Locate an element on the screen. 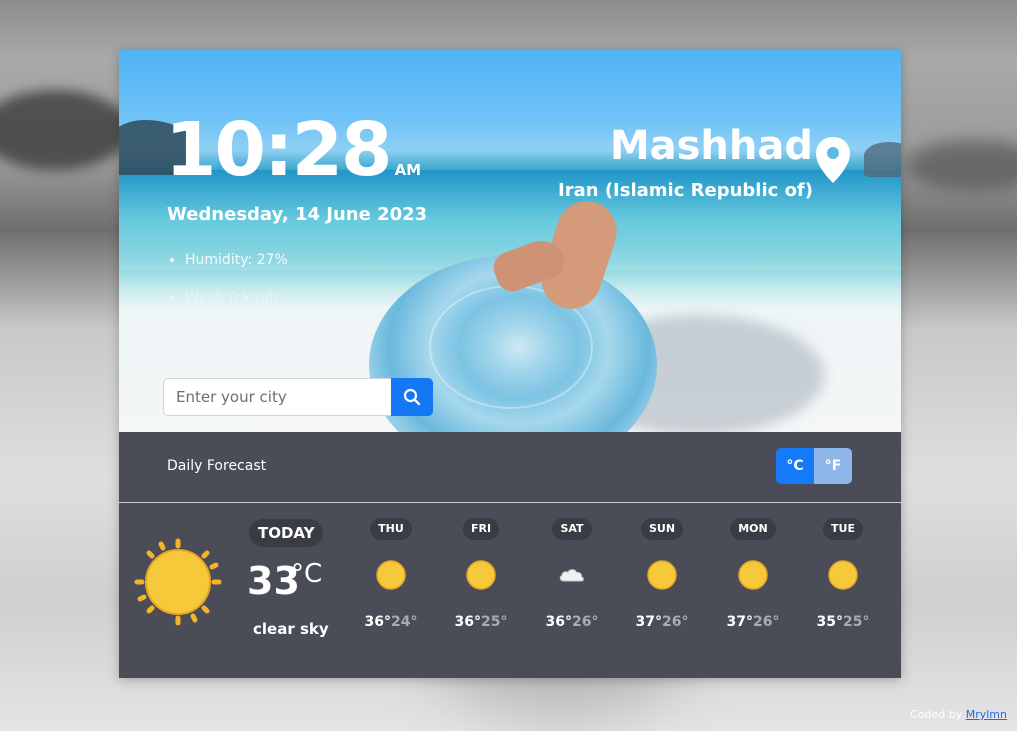 Image resolution: width=1017 pixels, height=731 pixels. search-button is located at coordinates (412, 397).